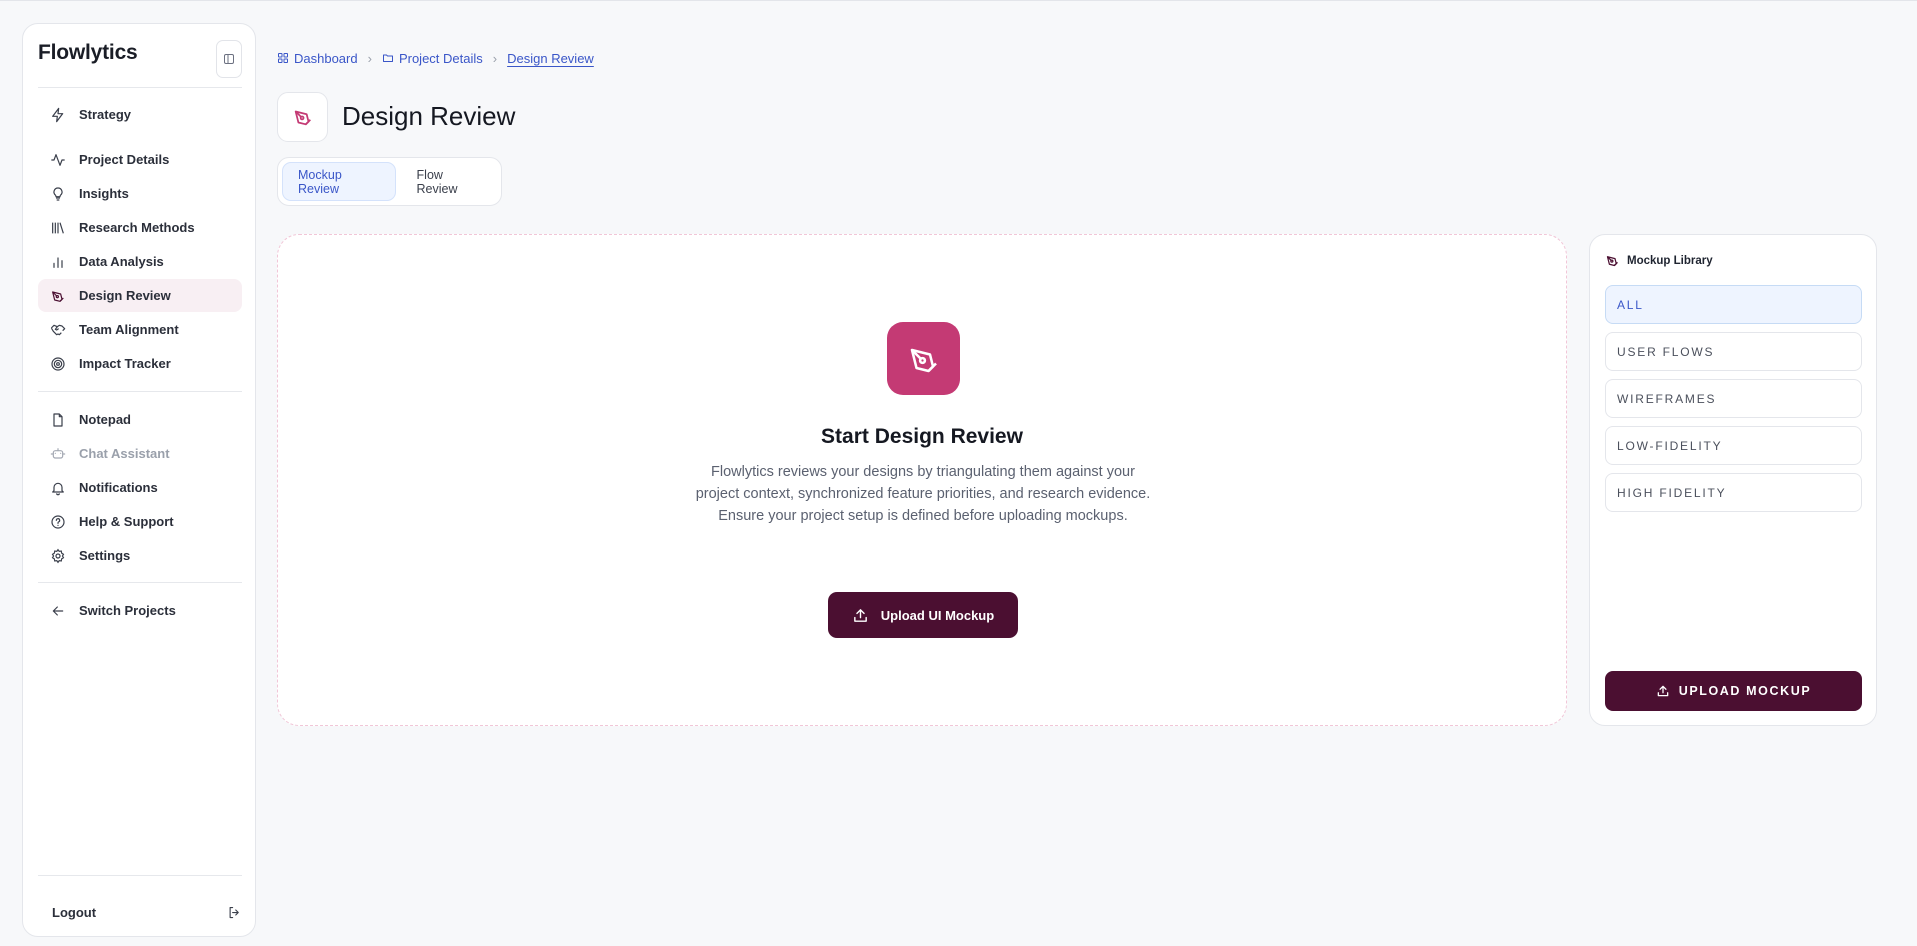  Describe the element at coordinates (922, 436) in the screenshot. I see `empty-state-title: Start Design Review` at that location.